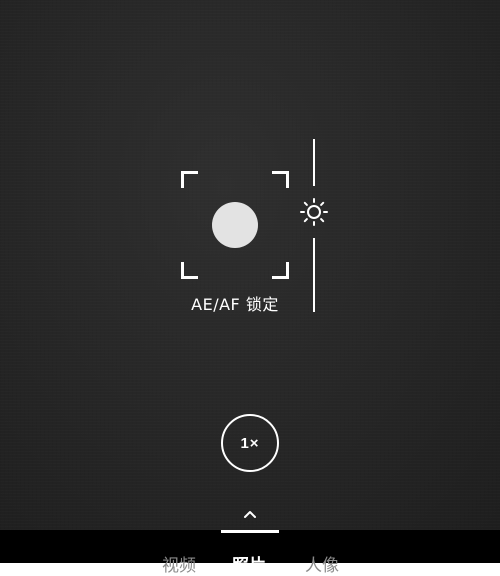 The image size is (500, 576). What do you see at coordinates (189, 270) in the screenshot?
I see `focus-corner-bottom-left` at bounding box center [189, 270].